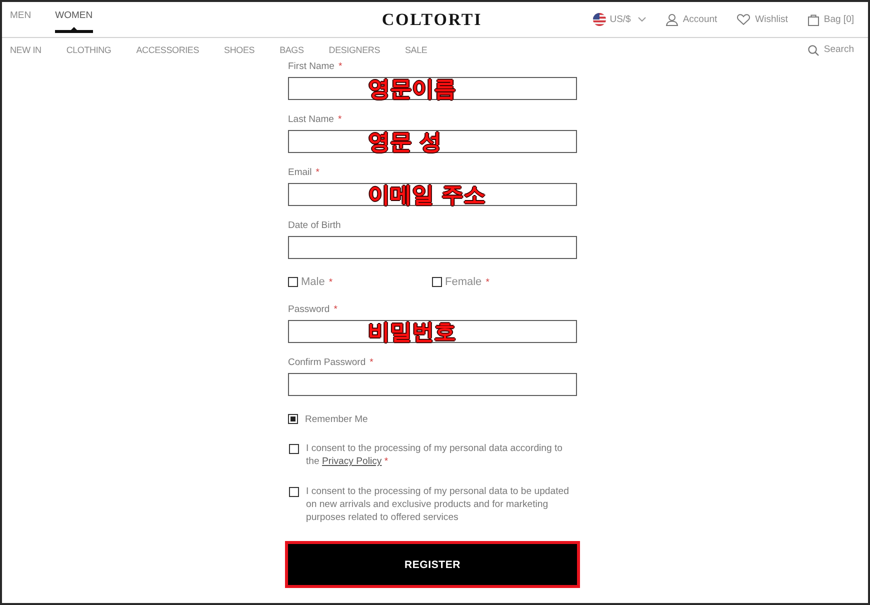 Image resolution: width=870 pixels, height=605 pixels. Describe the element at coordinates (336, 419) in the screenshot. I see `checkbox-label: Remember Me` at that location.